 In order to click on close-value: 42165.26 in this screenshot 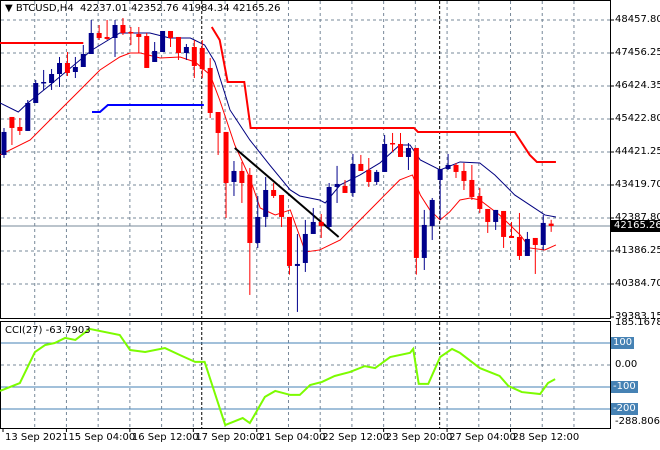, I will do `click(256, 8)`.